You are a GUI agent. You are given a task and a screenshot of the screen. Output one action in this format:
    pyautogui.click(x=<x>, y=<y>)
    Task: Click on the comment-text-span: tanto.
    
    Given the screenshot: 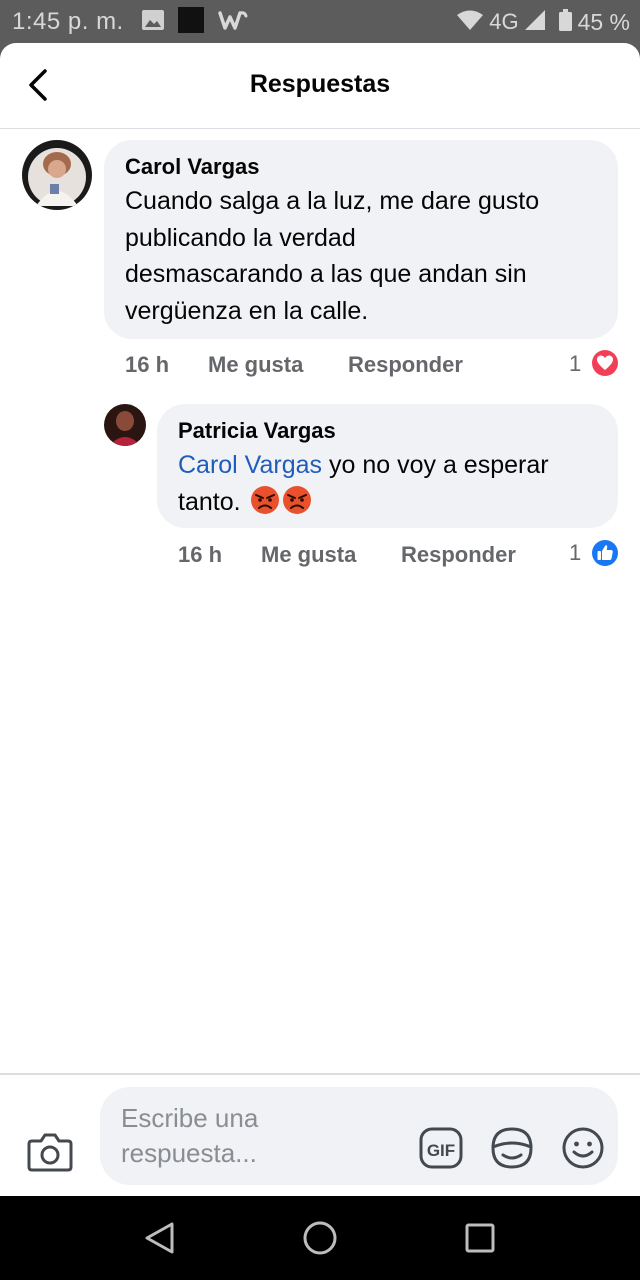 What is the action you would take?
    pyautogui.click(x=209, y=501)
    